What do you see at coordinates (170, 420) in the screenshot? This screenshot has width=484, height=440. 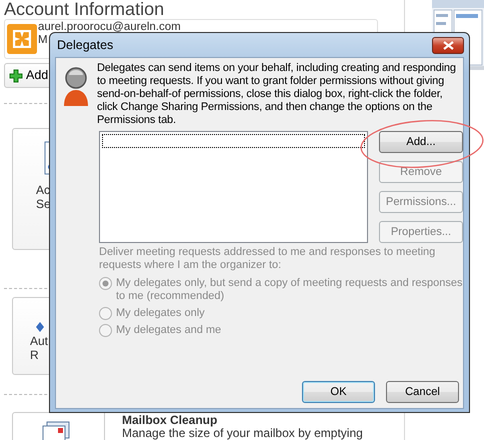 I see `cleanup-title: Mailbox Cleanup` at bounding box center [170, 420].